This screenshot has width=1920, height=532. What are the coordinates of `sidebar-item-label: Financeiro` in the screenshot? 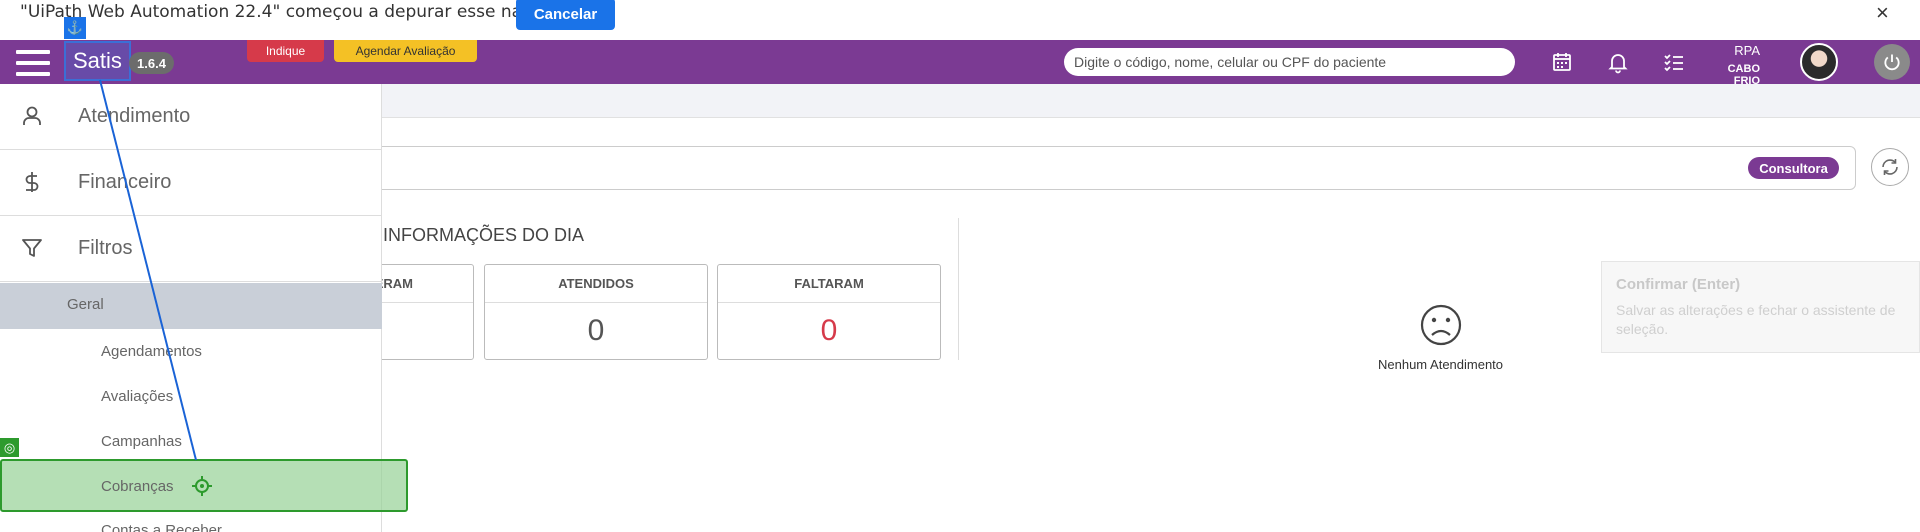 It's located at (125, 182).